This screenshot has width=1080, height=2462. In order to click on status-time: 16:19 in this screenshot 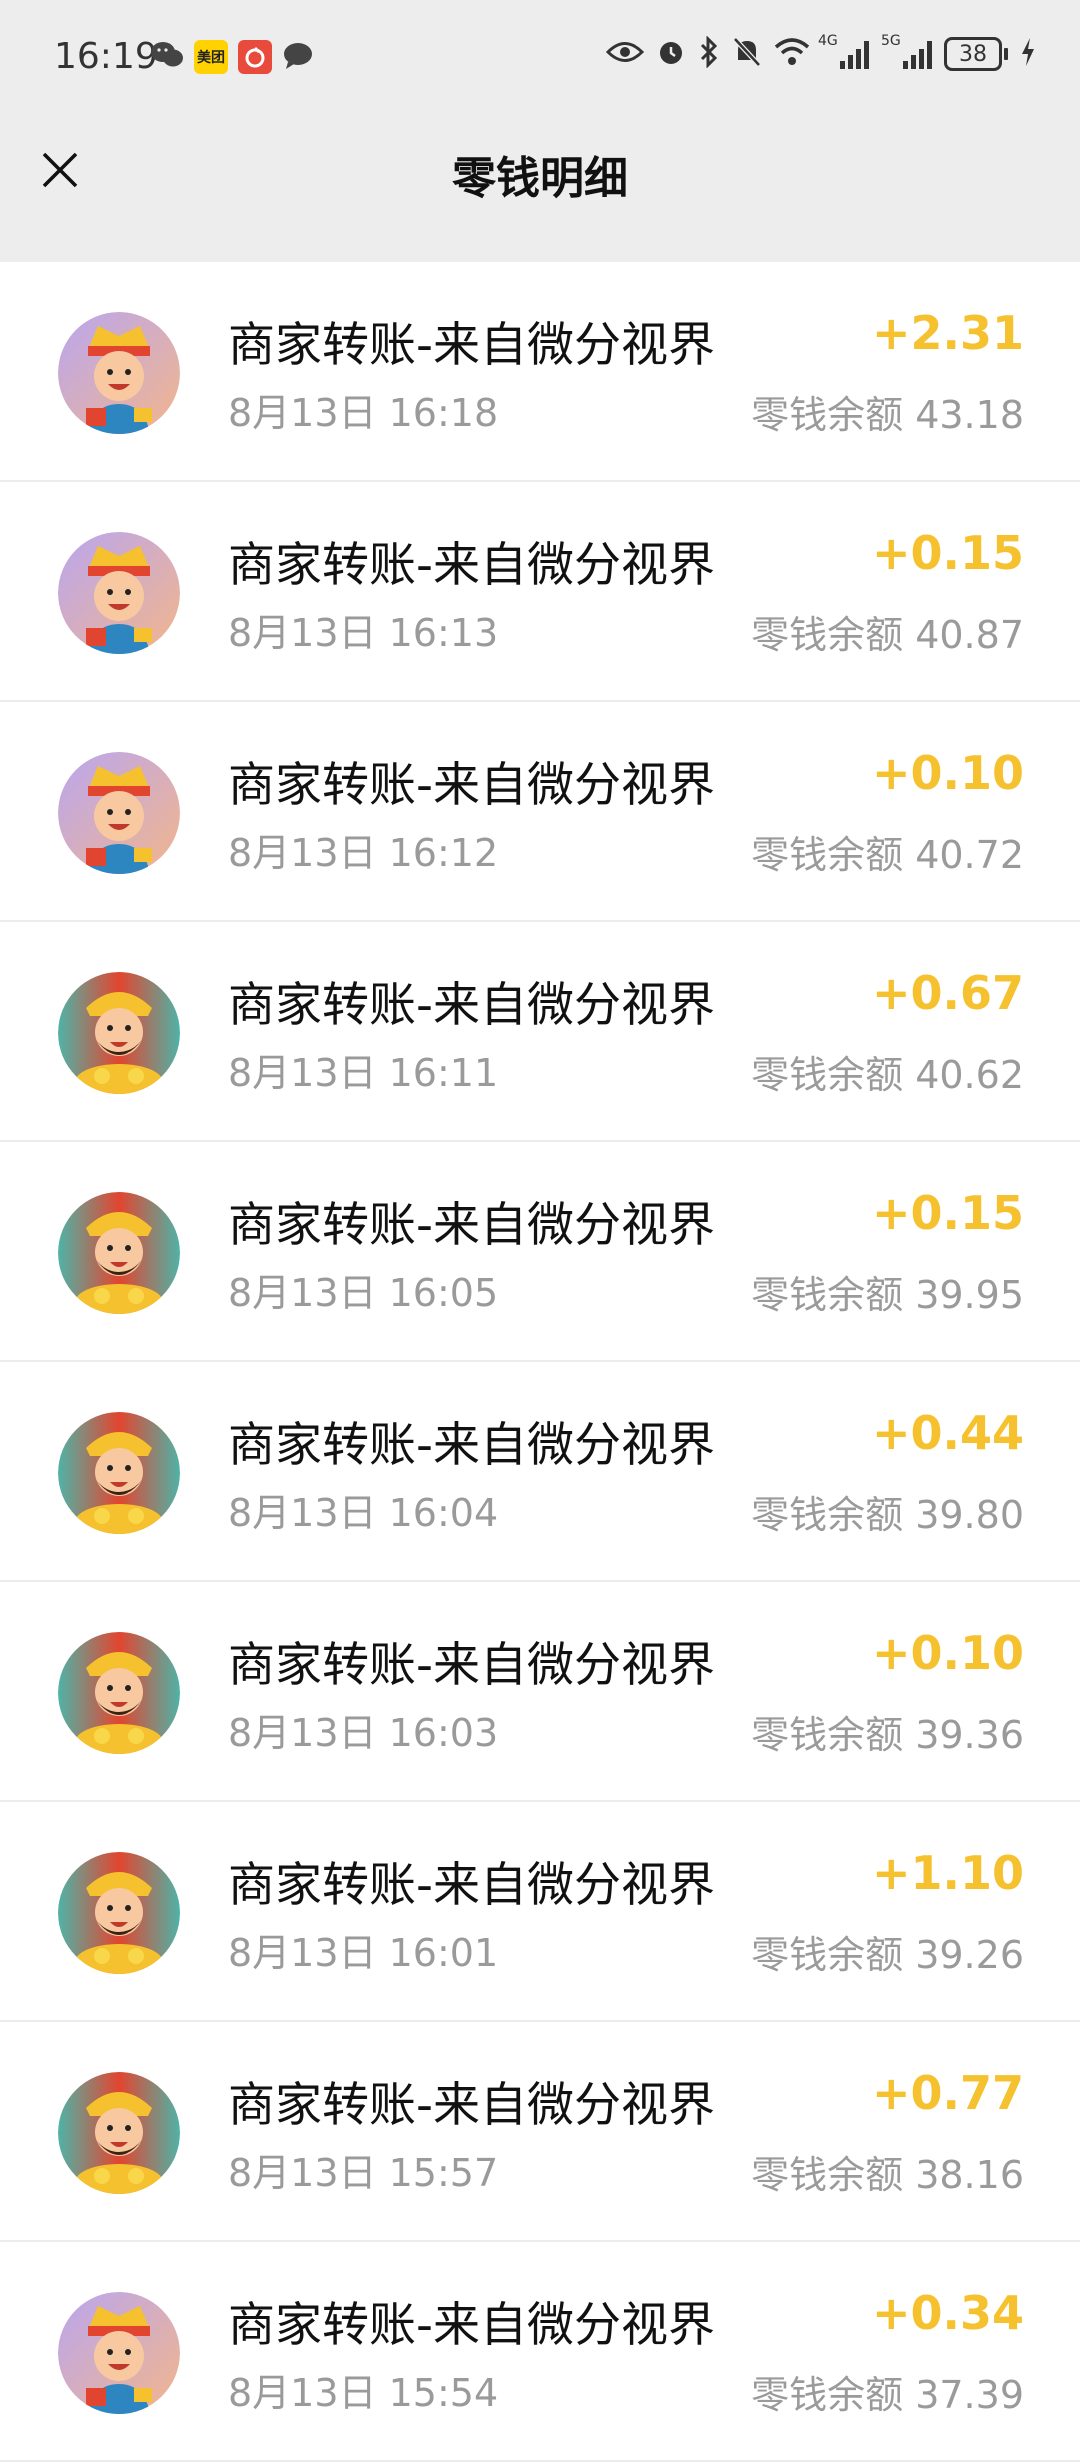, I will do `click(106, 56)`.